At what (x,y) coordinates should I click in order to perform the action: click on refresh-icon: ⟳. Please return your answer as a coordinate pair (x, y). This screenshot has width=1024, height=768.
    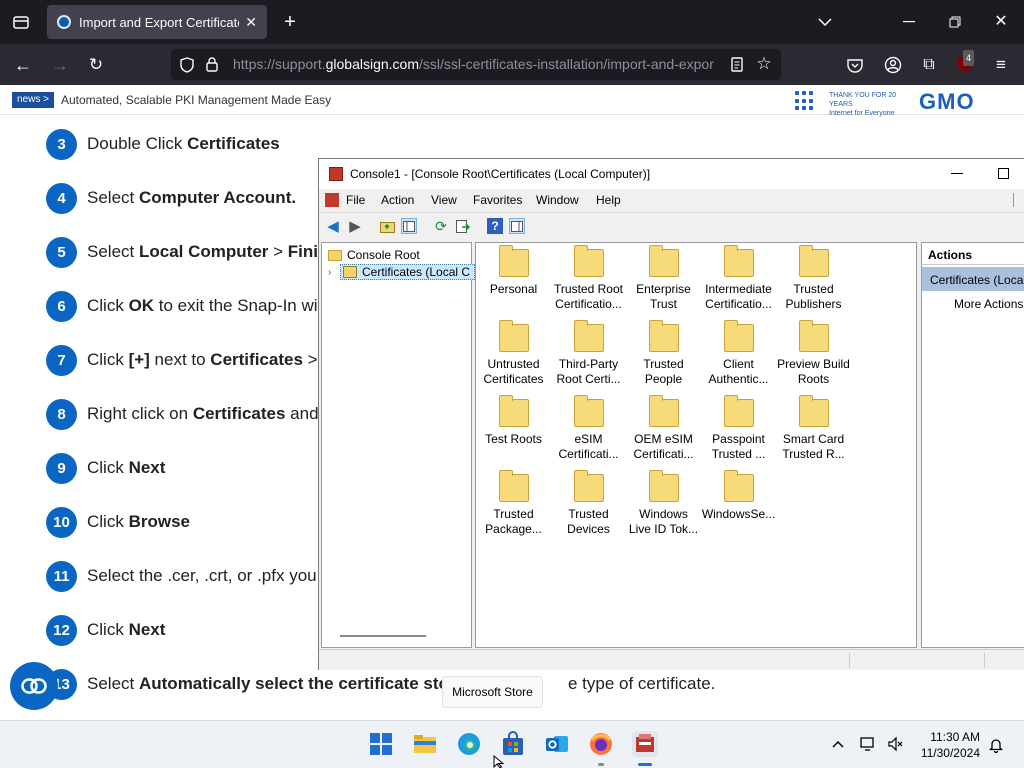
    Looking at the image, I should click on (441, 226).